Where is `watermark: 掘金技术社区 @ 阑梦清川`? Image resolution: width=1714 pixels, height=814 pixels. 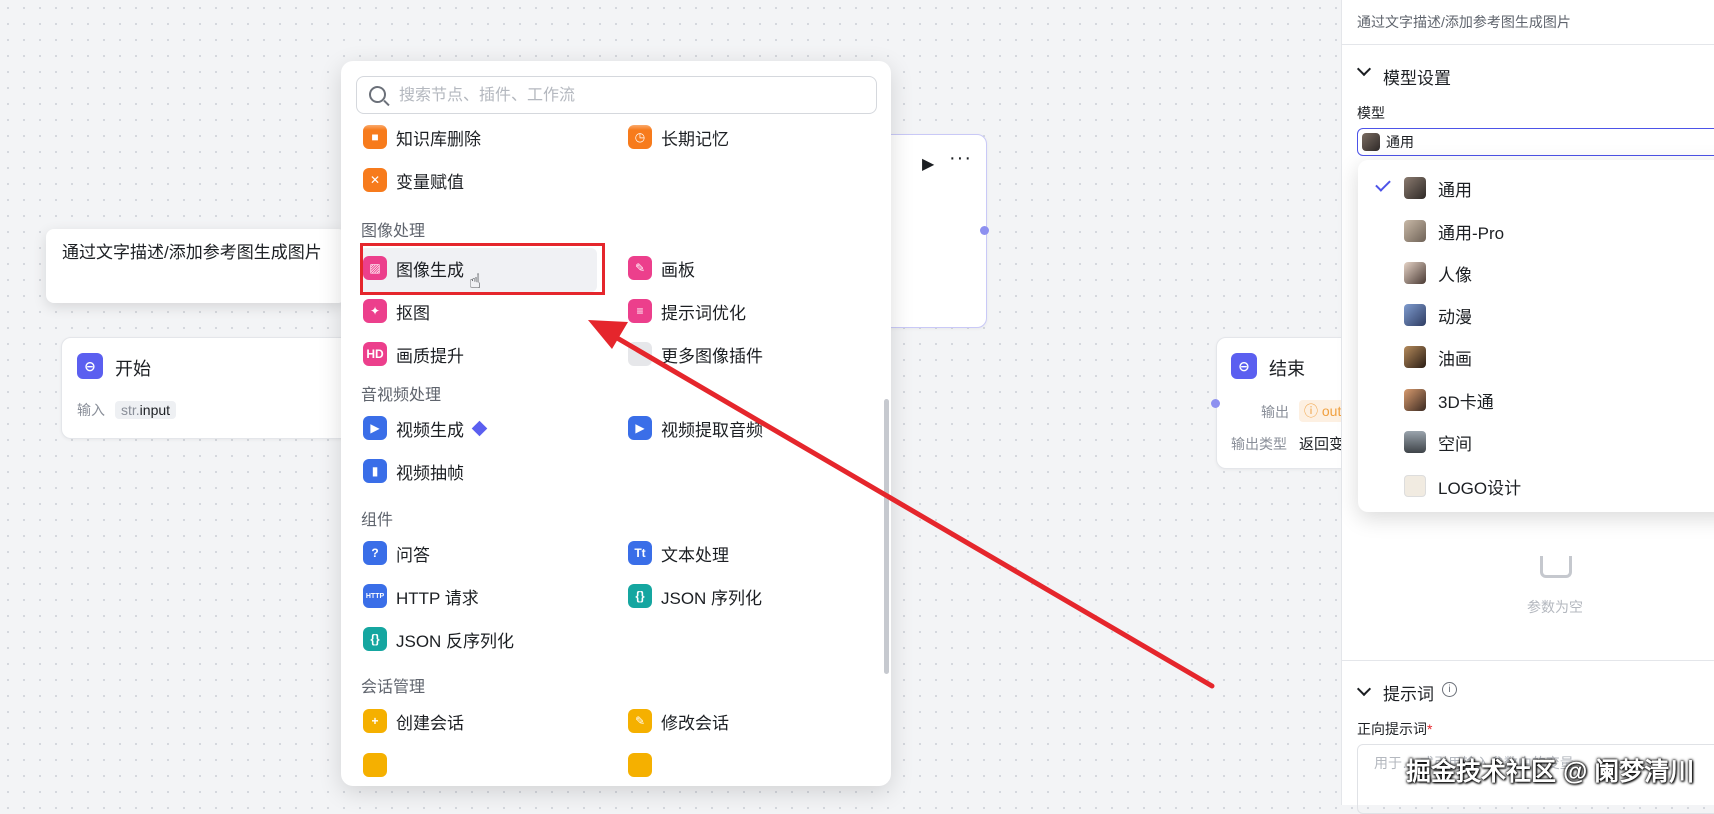
watermark: 掘金技术社区 @ 阑梦清川 is located at coordinates (1550, 772).